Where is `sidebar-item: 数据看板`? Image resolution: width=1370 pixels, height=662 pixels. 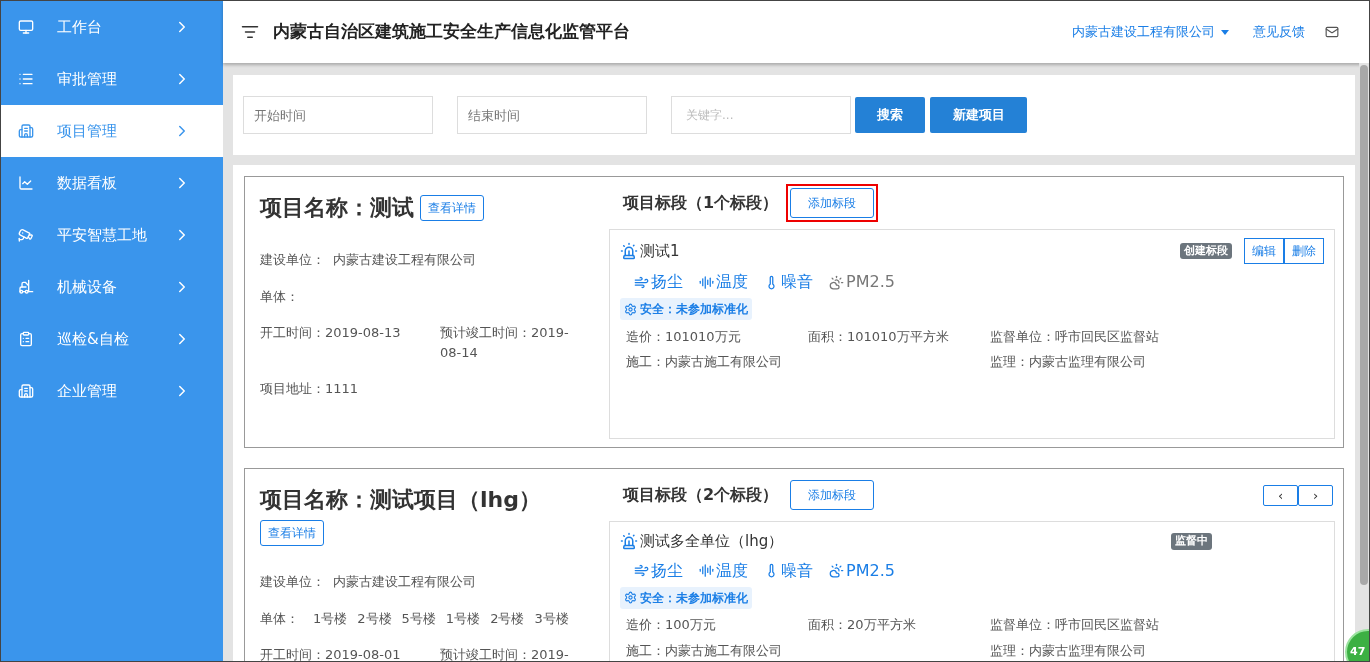 sidebar-item: 数据看板 is located at coordinates (112, 183).